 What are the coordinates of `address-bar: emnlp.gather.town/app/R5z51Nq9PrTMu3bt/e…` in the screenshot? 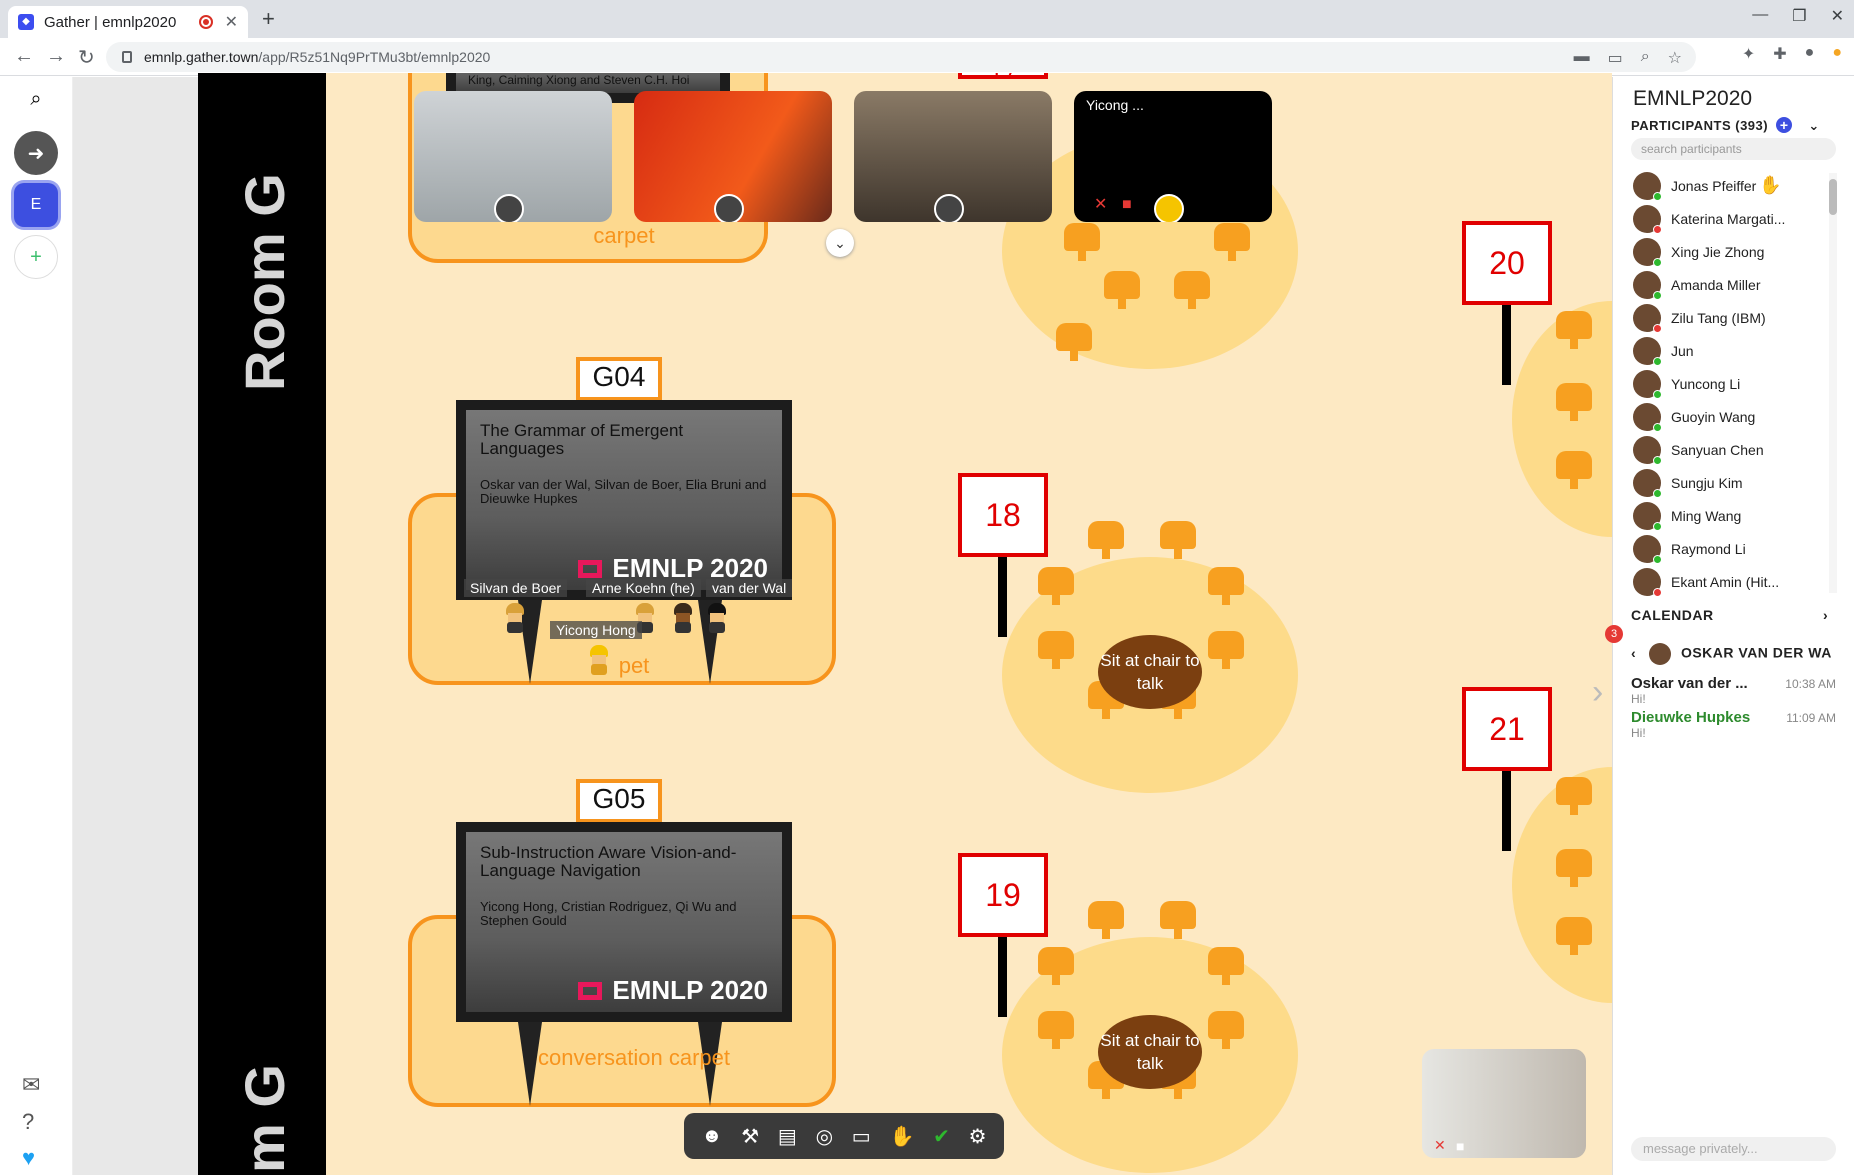 It's located at (901, 57).